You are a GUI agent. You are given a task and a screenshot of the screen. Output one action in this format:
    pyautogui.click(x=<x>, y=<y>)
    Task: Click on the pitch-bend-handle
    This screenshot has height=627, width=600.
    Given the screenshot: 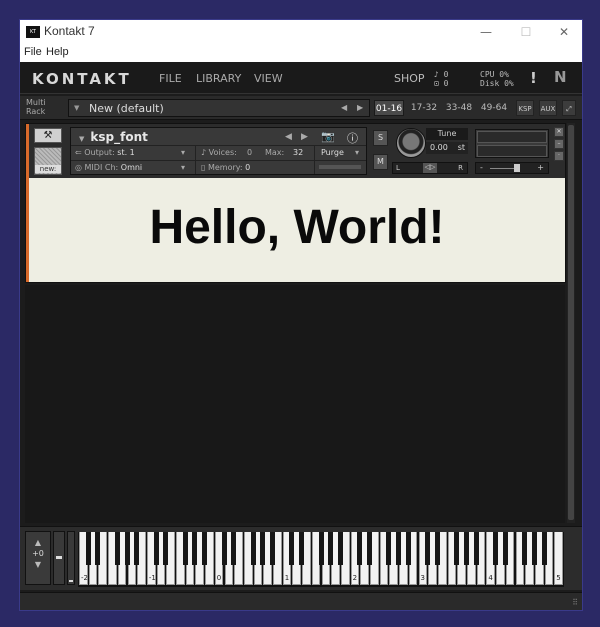 What is the action you would take?
    pyautogui.click(x=59, y=557)
    